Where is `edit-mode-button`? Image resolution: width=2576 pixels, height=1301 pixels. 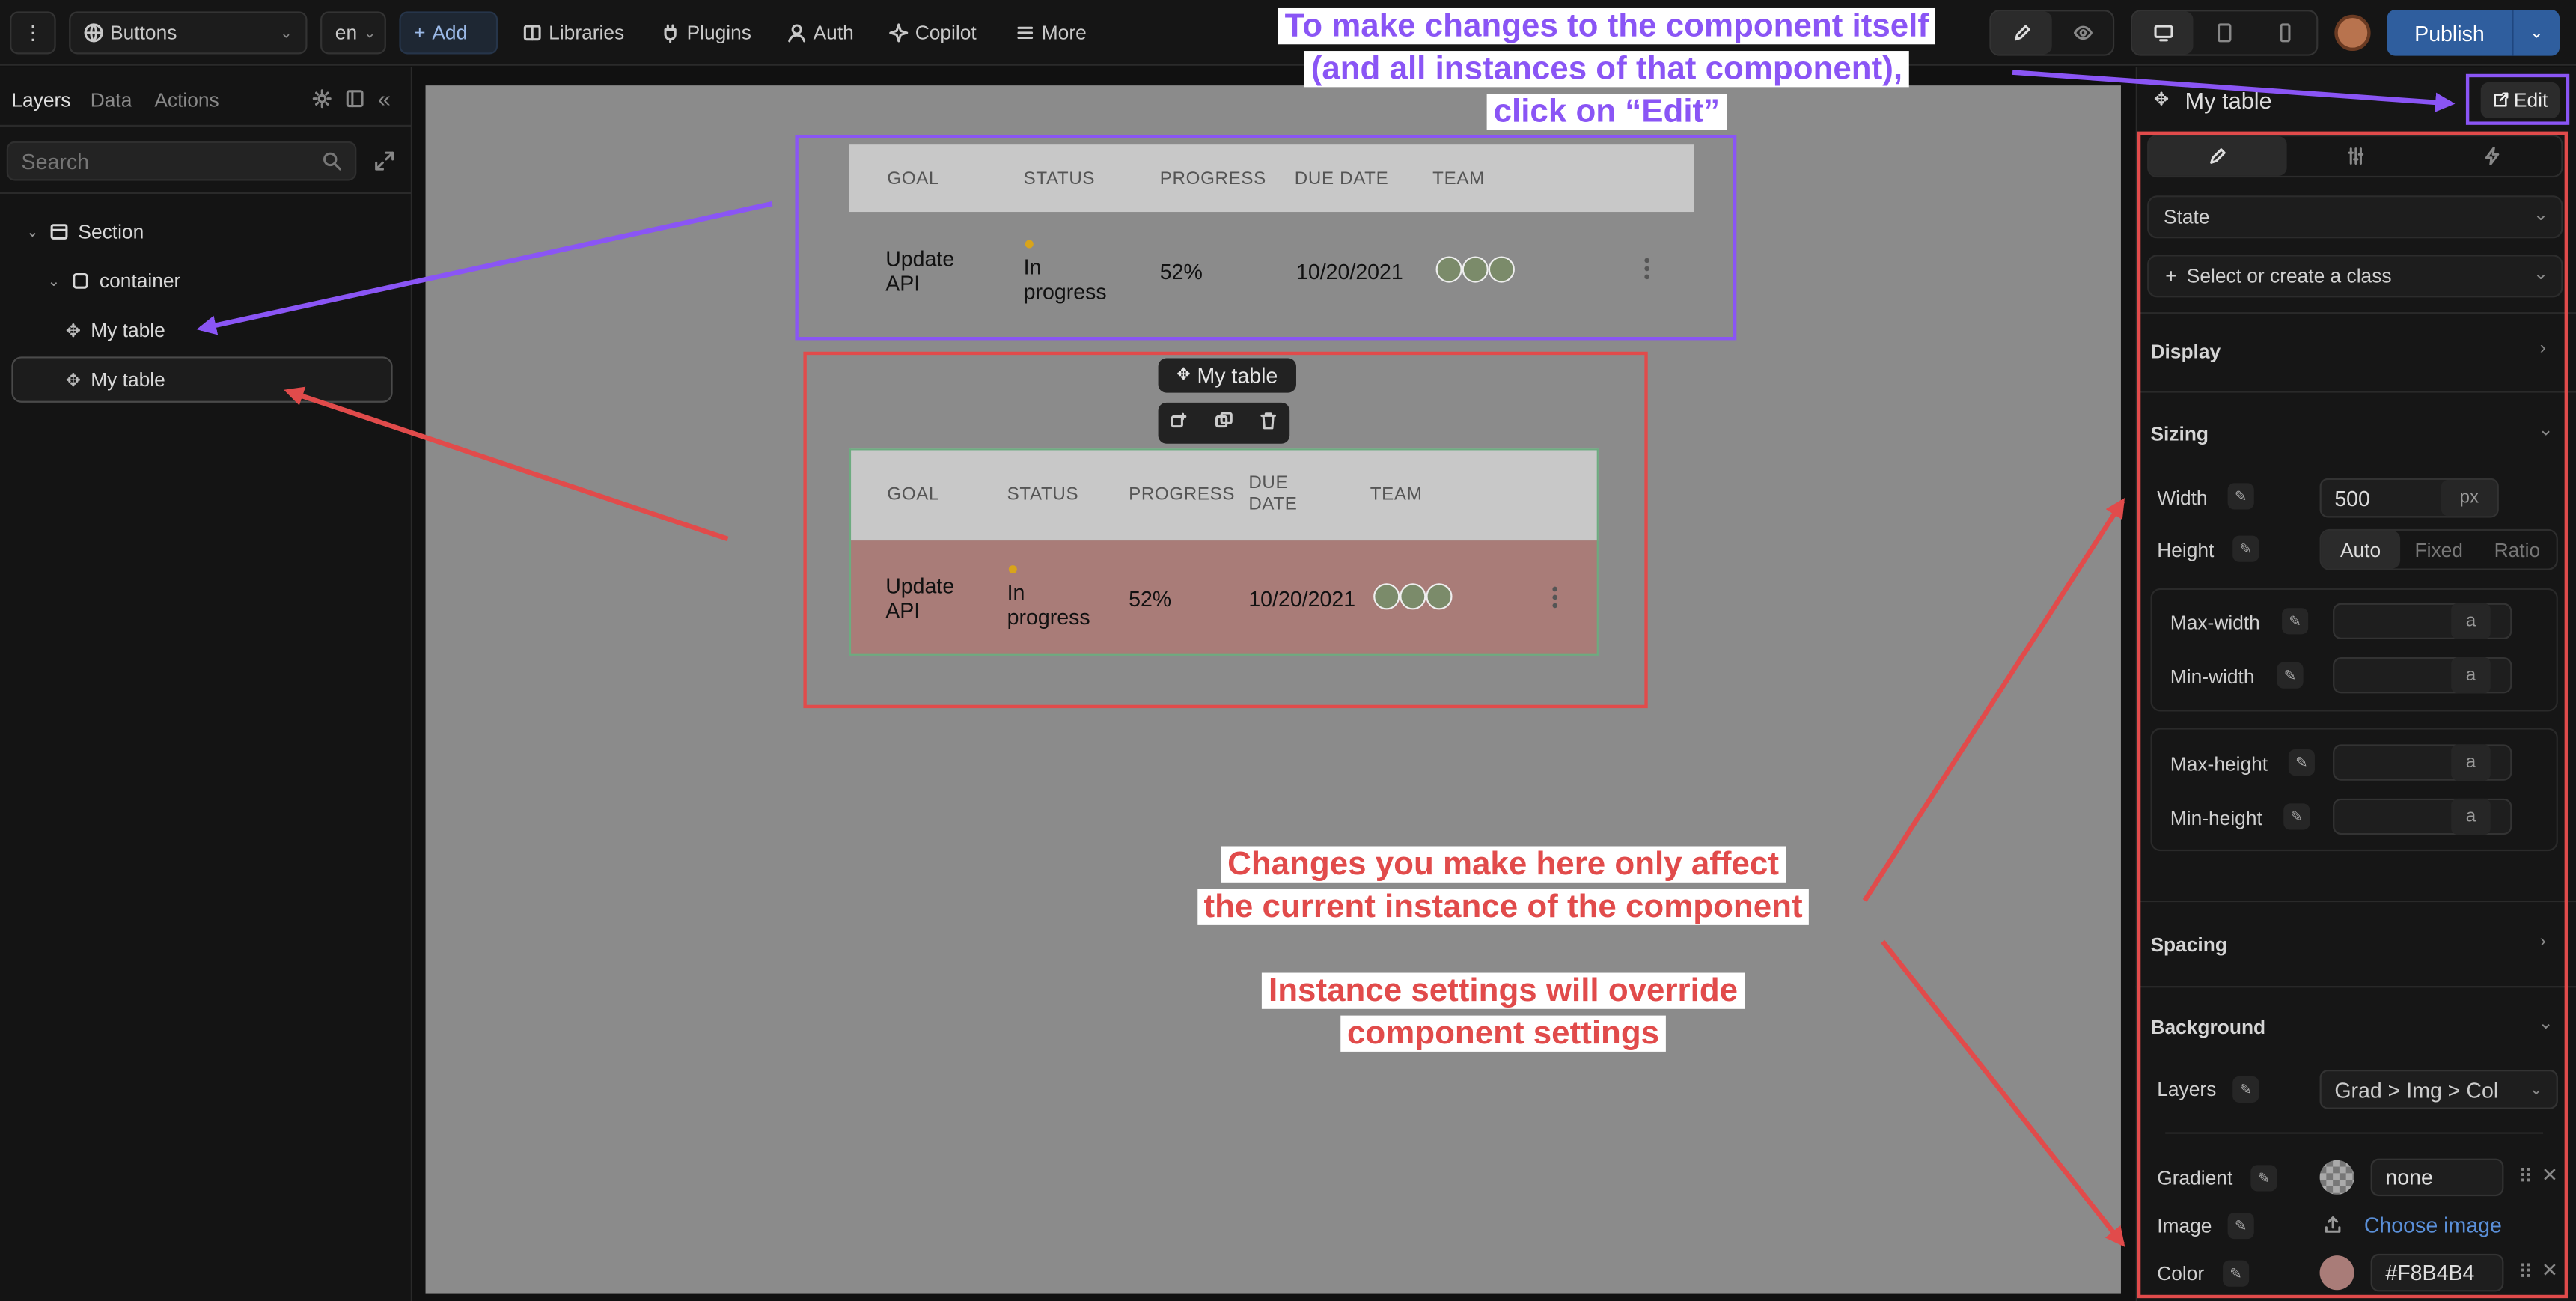
edit-mode-button is located at coordinates (2021, 33).